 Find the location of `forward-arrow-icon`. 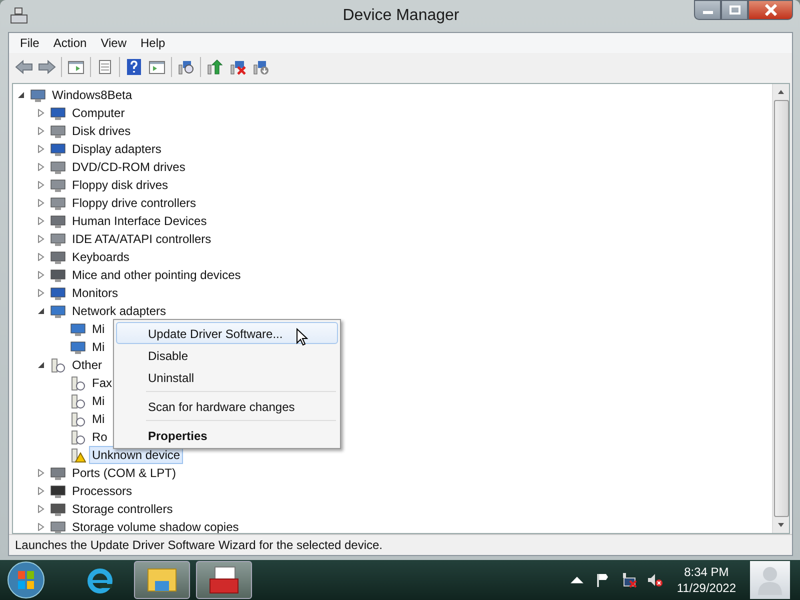

forward-arrow-icon is located at coordinates (47, 67).